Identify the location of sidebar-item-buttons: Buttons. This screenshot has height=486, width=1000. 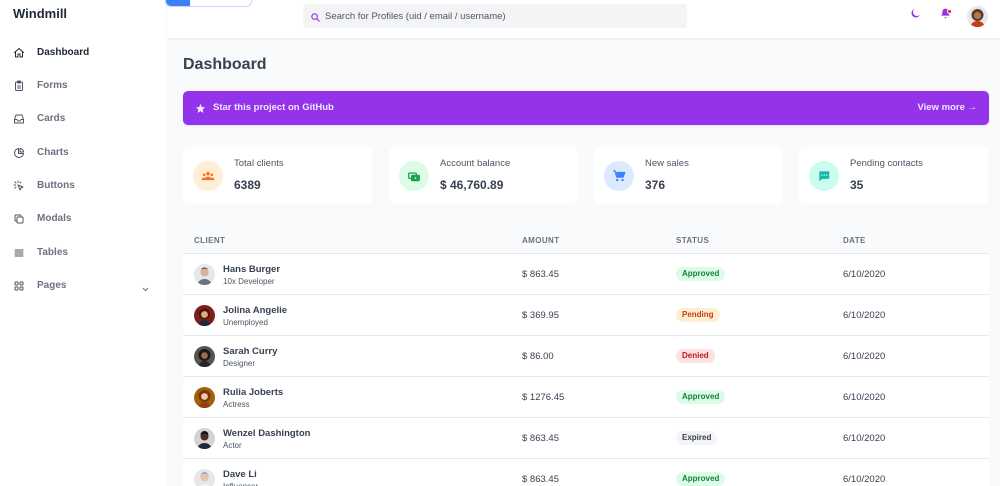
(83, 186).